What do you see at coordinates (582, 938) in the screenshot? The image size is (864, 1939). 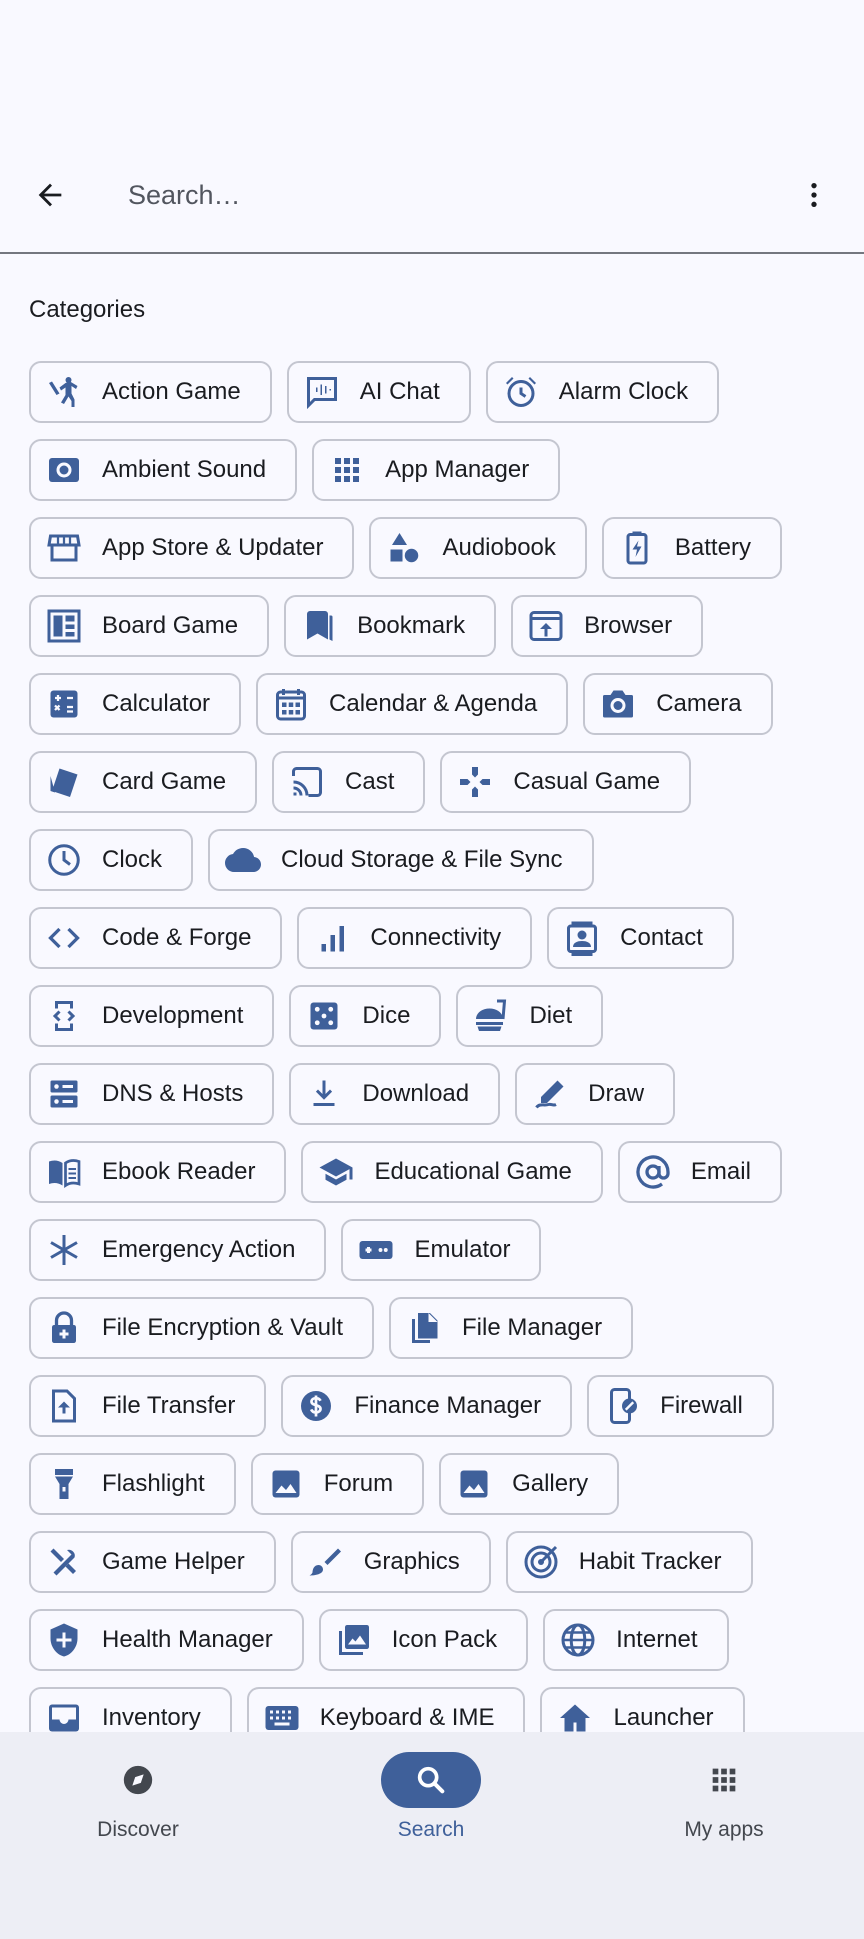 I see `contact-icon` at bounding box center [582, 938].